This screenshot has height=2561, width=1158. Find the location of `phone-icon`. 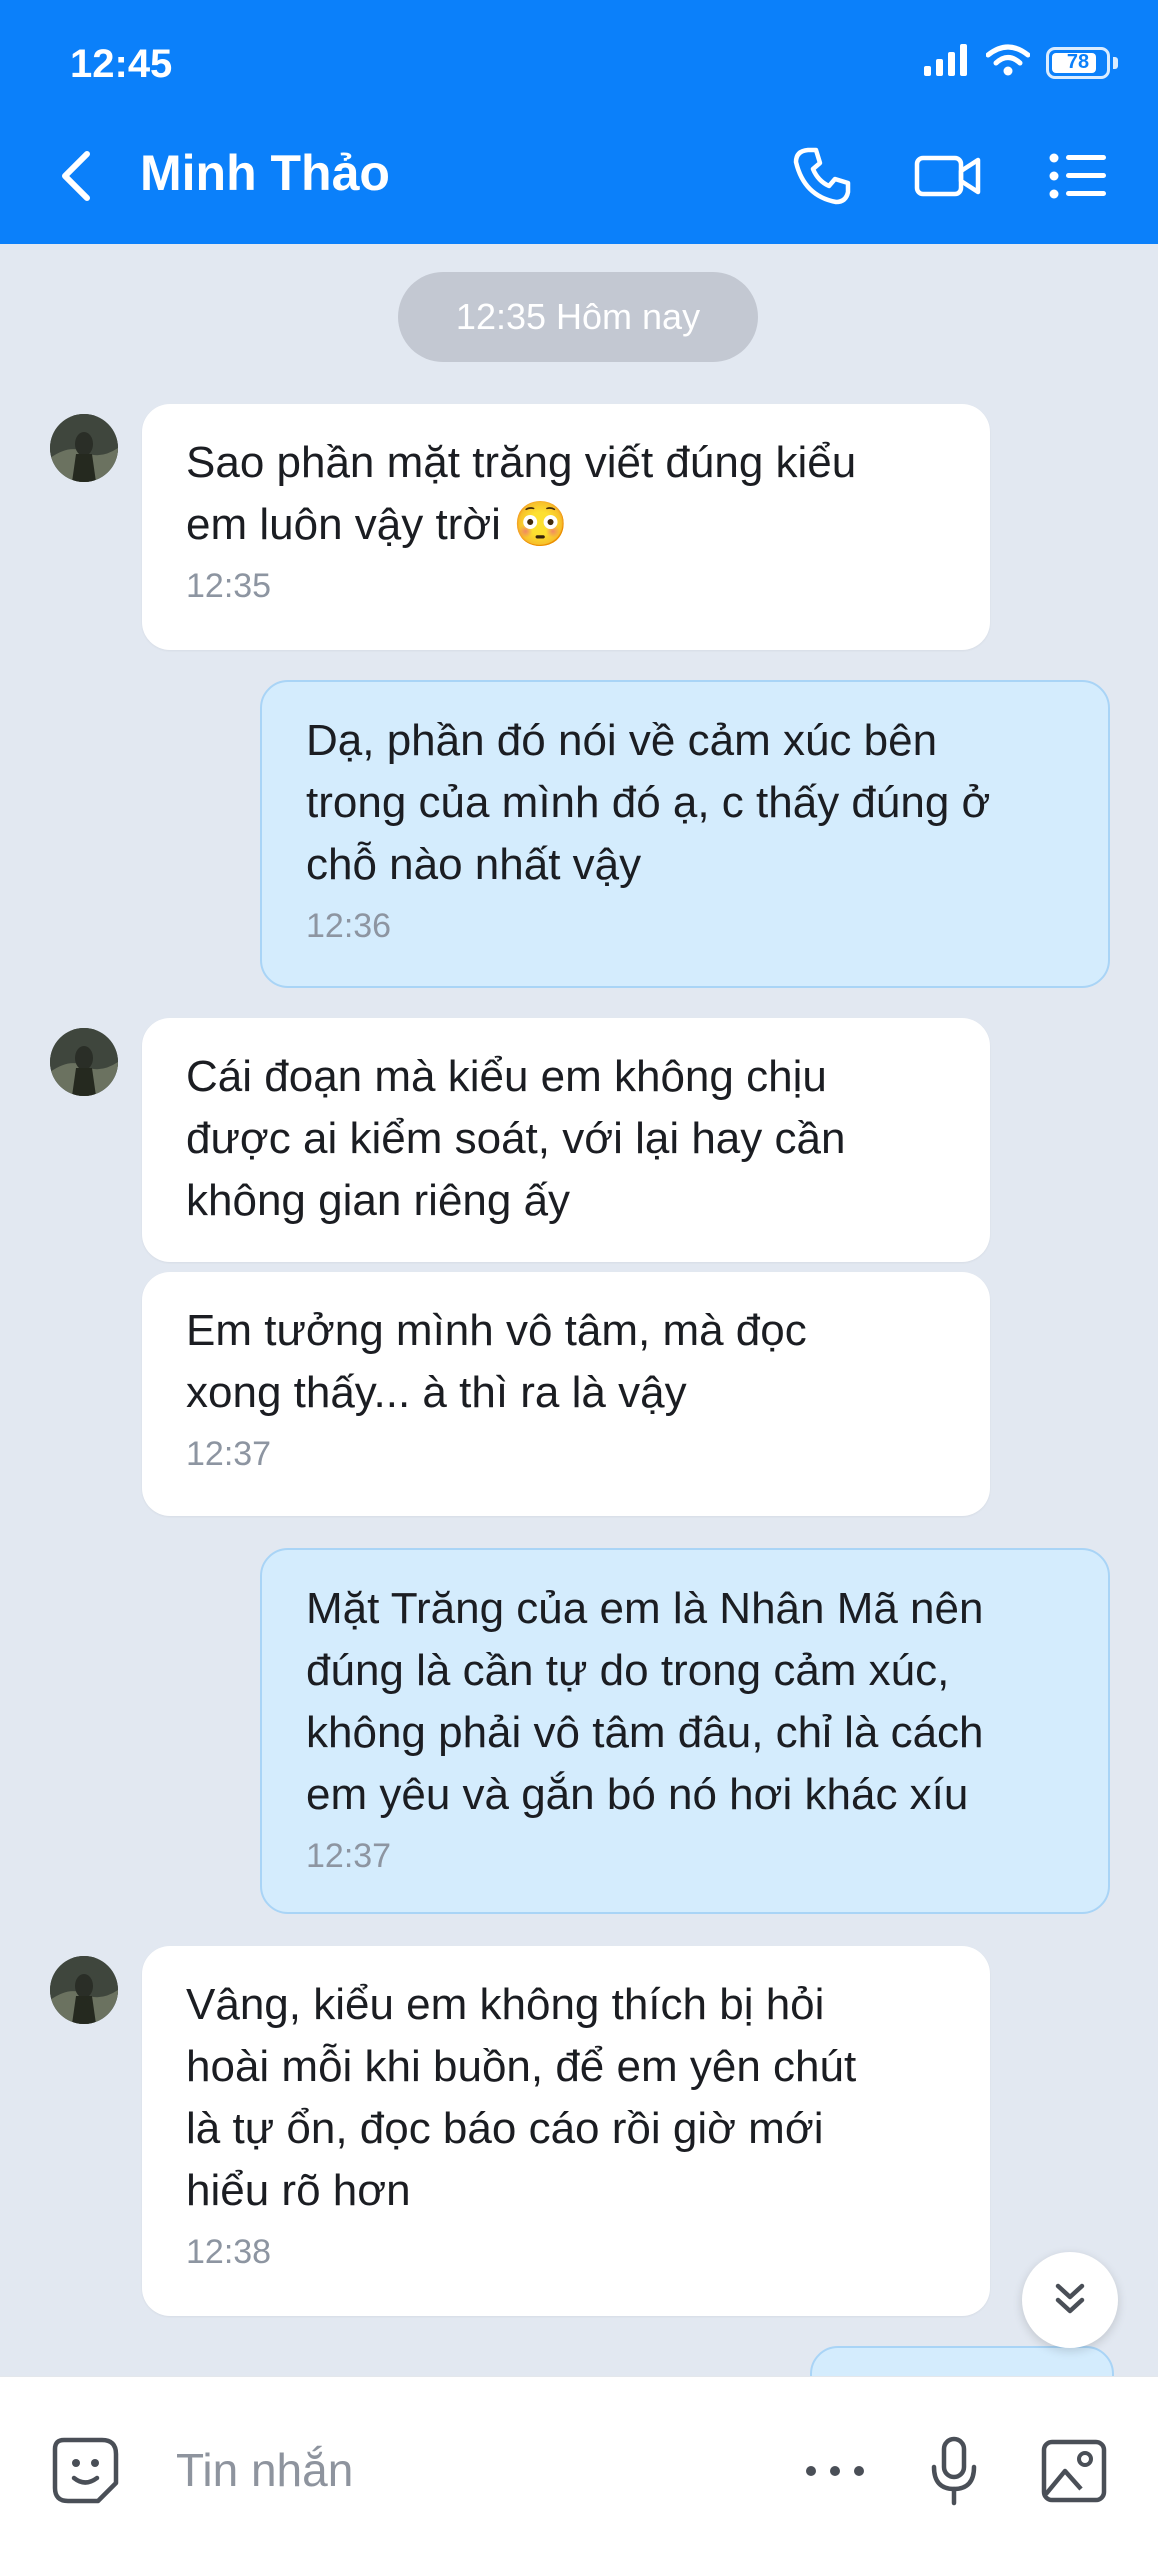

phone-icon is located at coordinates (822, 176).